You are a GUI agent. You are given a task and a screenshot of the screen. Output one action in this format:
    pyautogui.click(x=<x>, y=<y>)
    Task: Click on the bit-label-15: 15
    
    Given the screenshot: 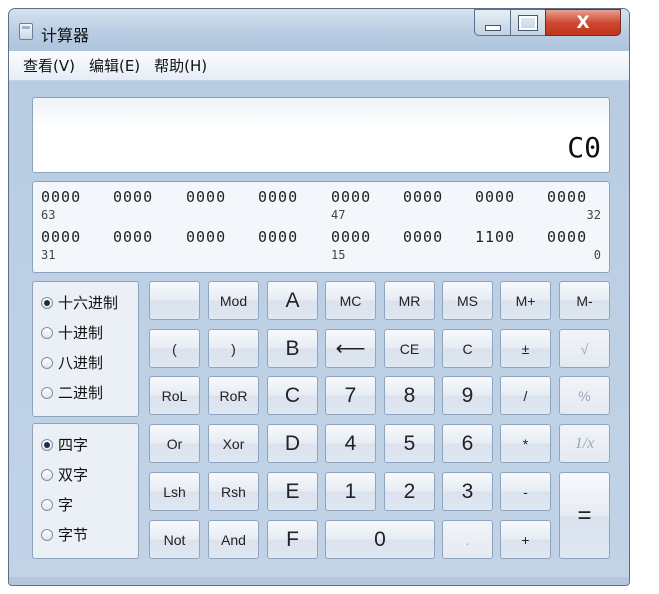 What is the action you would take?
    pyautogui.click(x=338, y=255)
    